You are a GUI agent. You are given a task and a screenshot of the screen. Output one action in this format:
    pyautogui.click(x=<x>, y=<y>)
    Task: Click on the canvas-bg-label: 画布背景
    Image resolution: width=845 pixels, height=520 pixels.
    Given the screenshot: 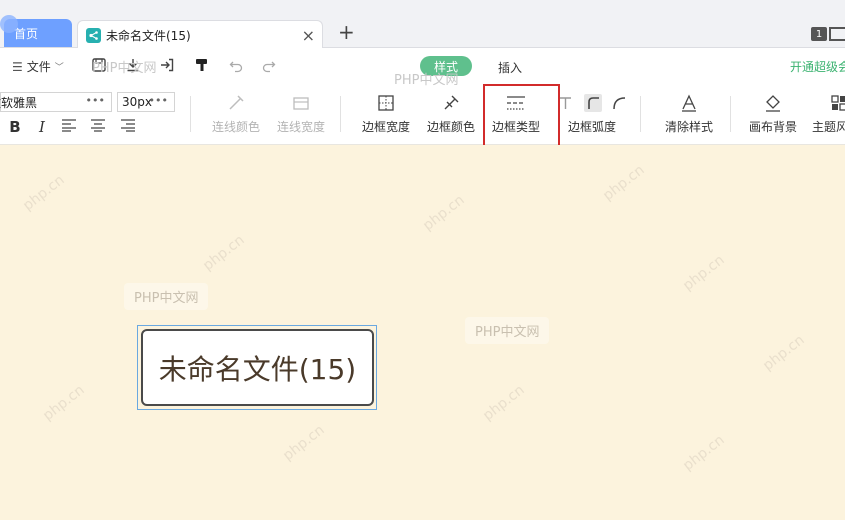 What is the action you would take?
    pyautogui.click(x=772, y=127)
    